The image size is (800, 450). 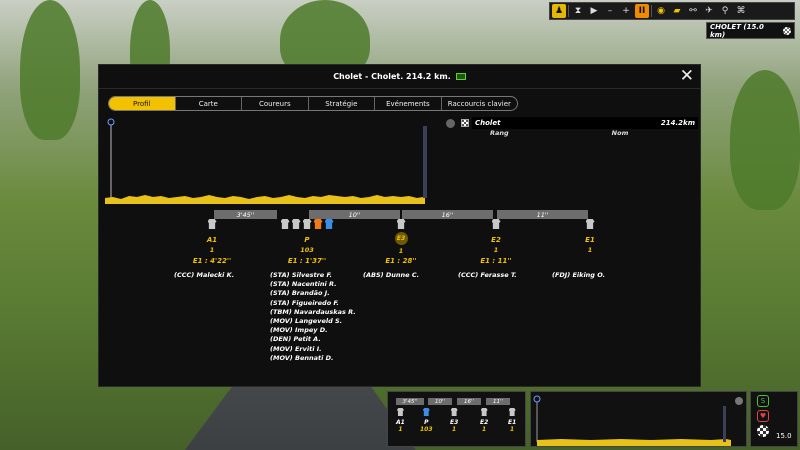 What do you see at coordinates (313, 349) in the screenshot?
I see `rider-name: (MOV) Erviti I.` at bounding box center [313, 349].